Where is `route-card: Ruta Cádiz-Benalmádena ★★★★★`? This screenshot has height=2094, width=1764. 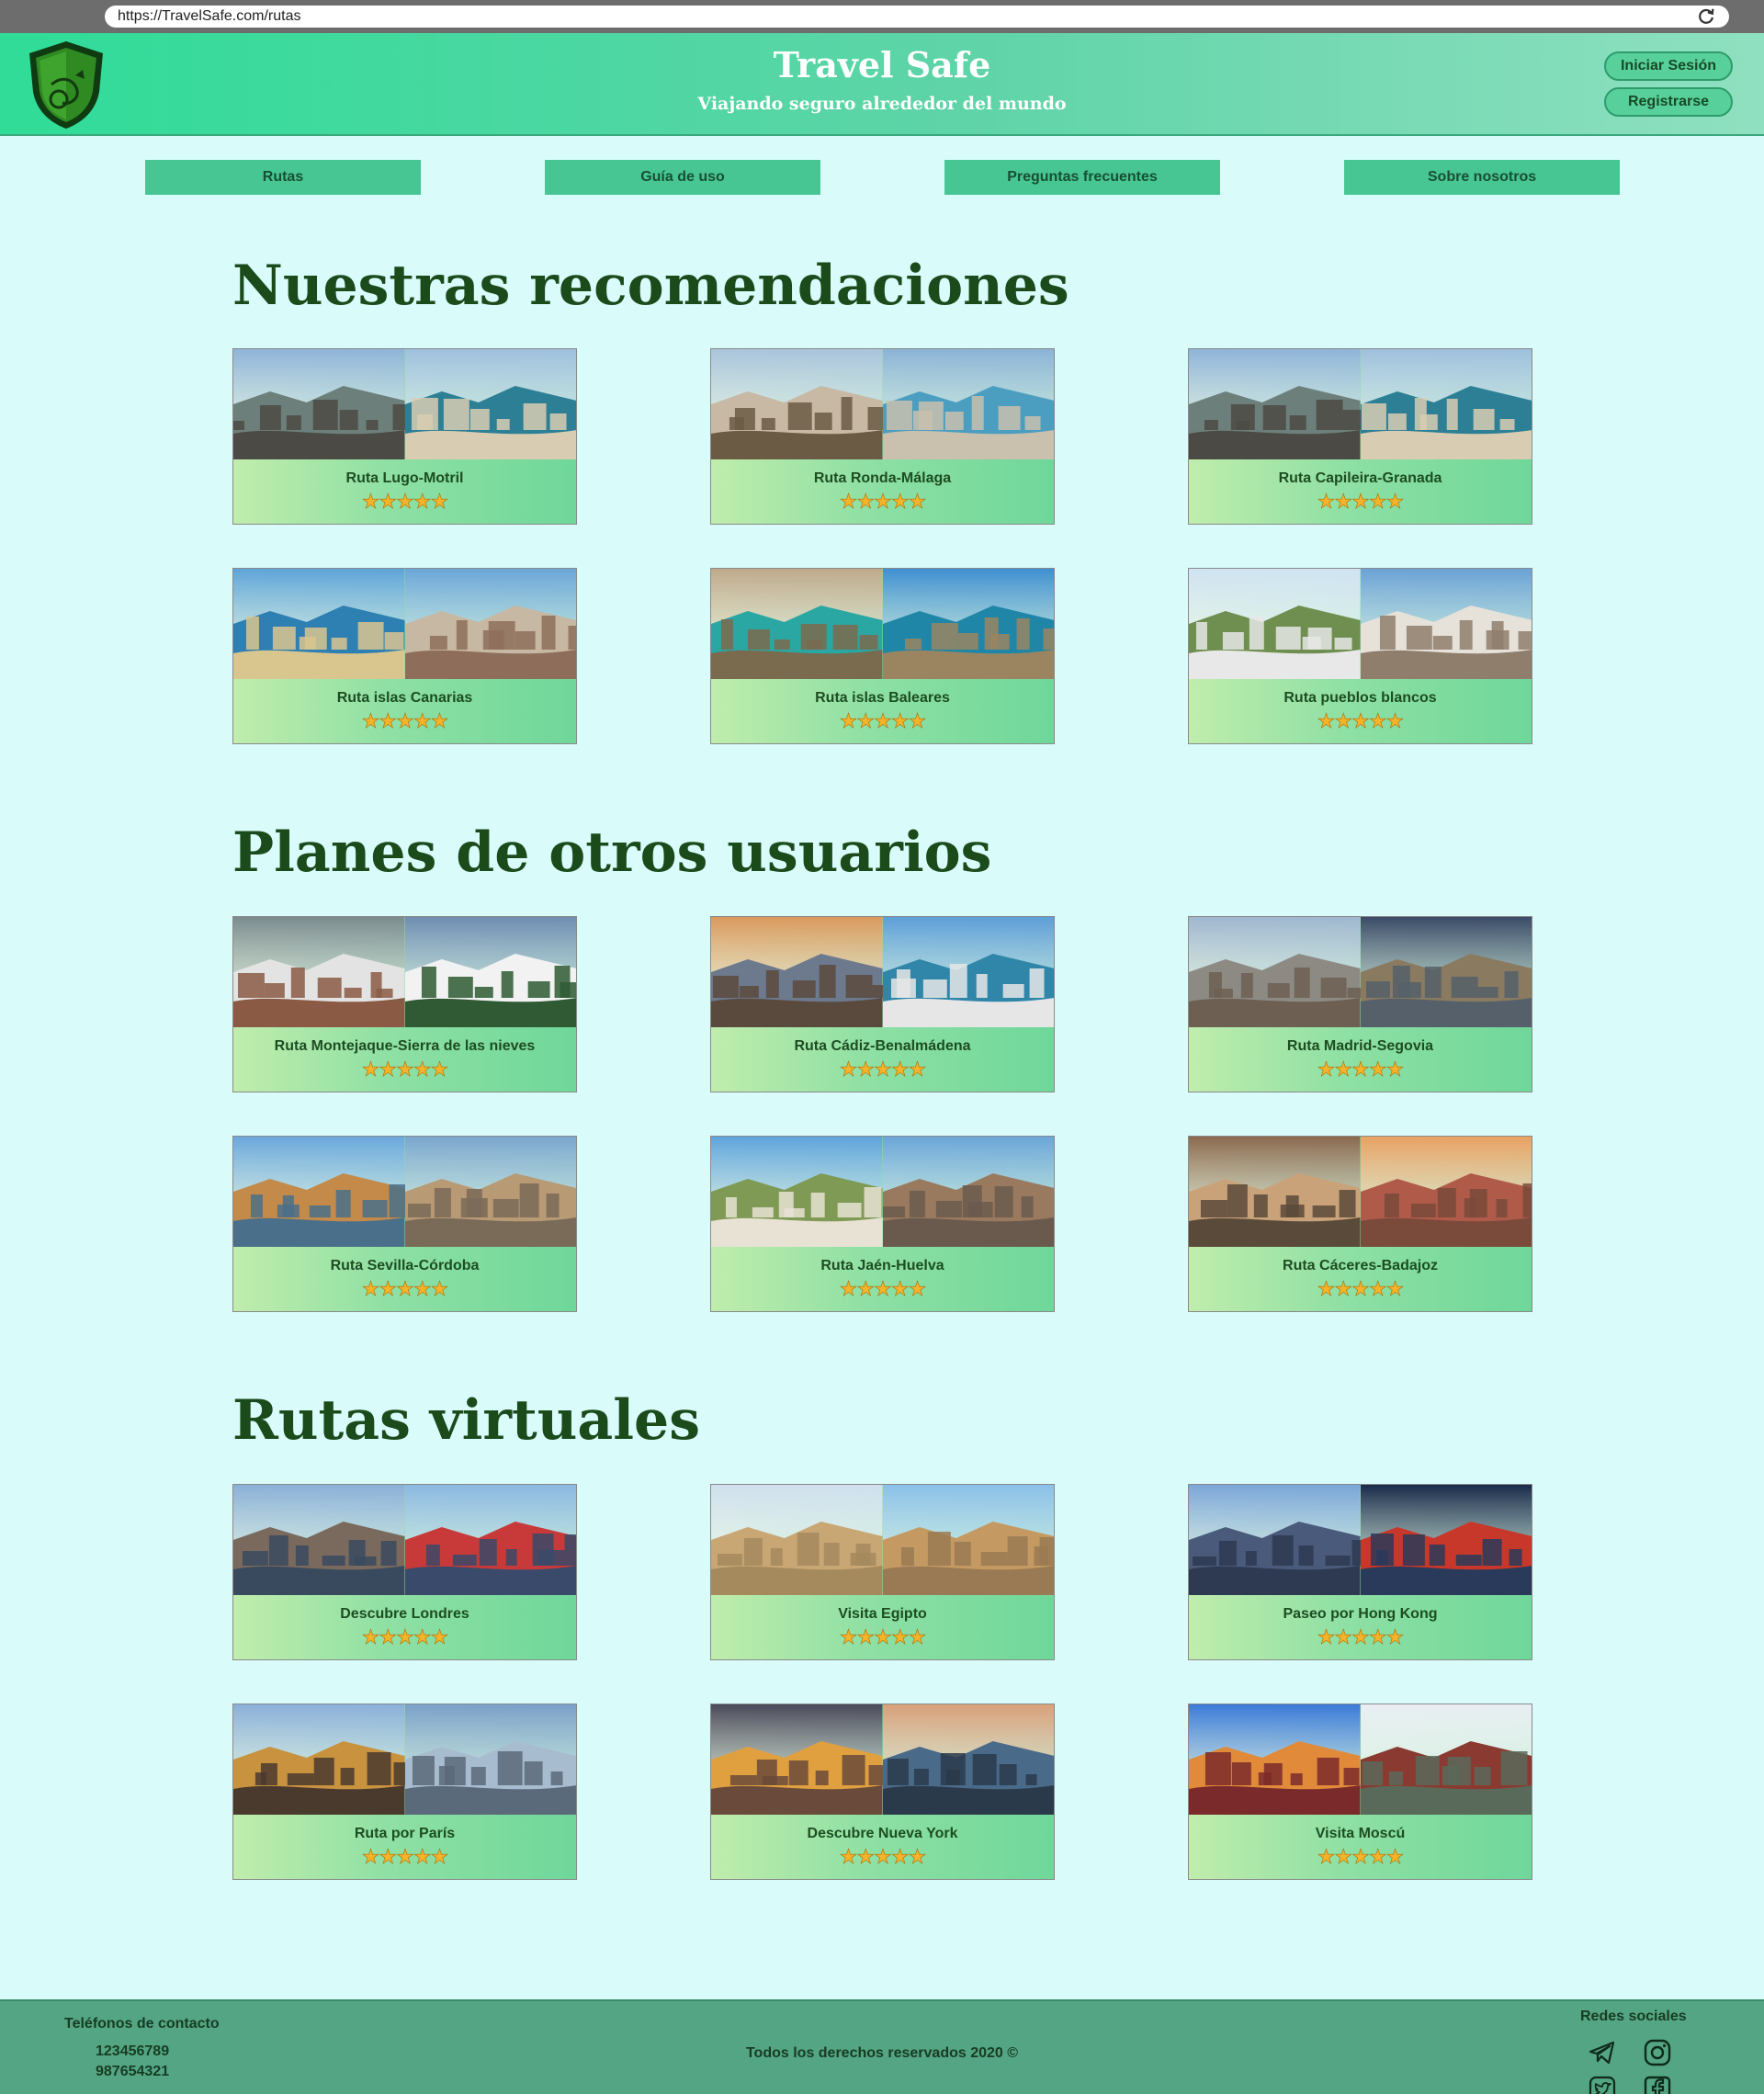
route-card: Ruta Cádiz-Benalmádena ★★★★★ is located at coordinates (882, 1004).